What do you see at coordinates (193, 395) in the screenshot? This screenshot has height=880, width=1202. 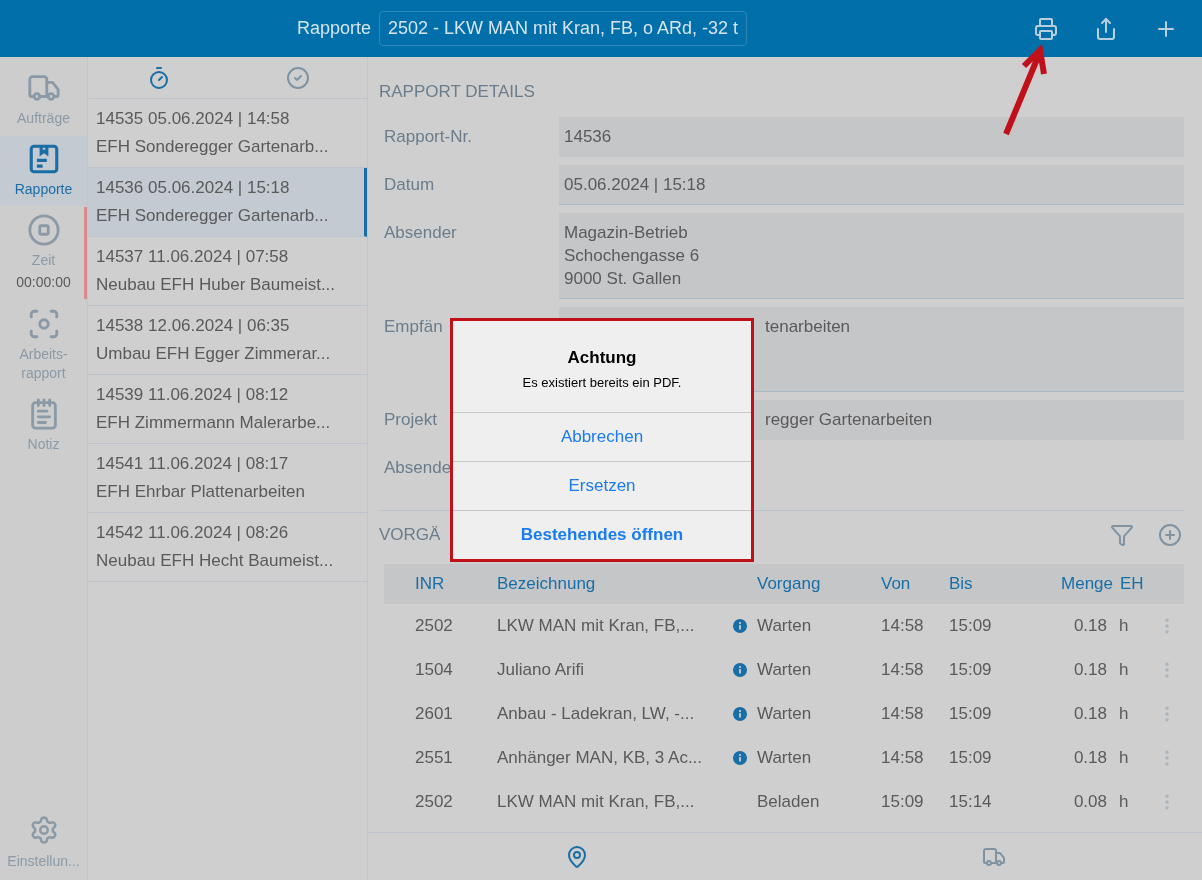 I see `report-number-date: 14539 11.06.2024 | 08:12` at bounding box center [193, 395].